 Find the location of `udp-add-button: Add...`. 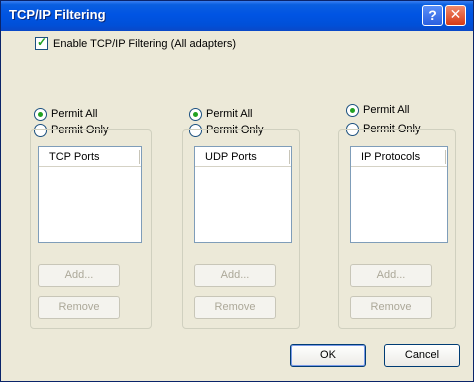

udp-add-button: Add... is located at coordinates (235, 275).